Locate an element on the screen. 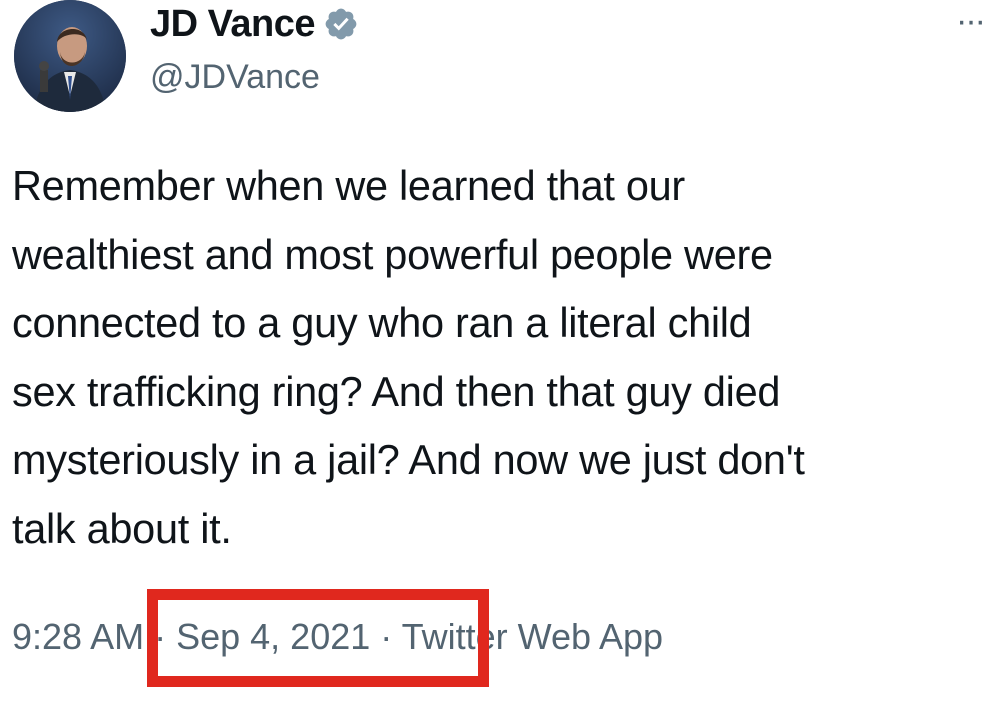 This screenshot has height=713, width=1000. avatar is located at coordinates (70, 56).